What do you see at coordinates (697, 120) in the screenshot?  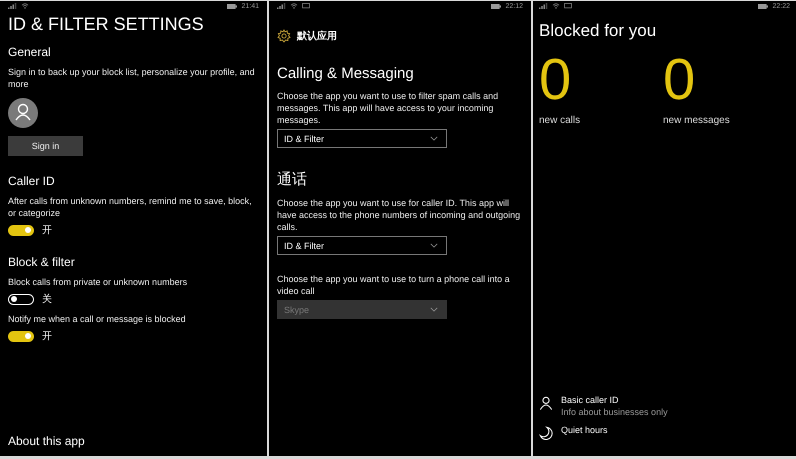 I see `count-label: new messages` at bounding box center [697, 120].